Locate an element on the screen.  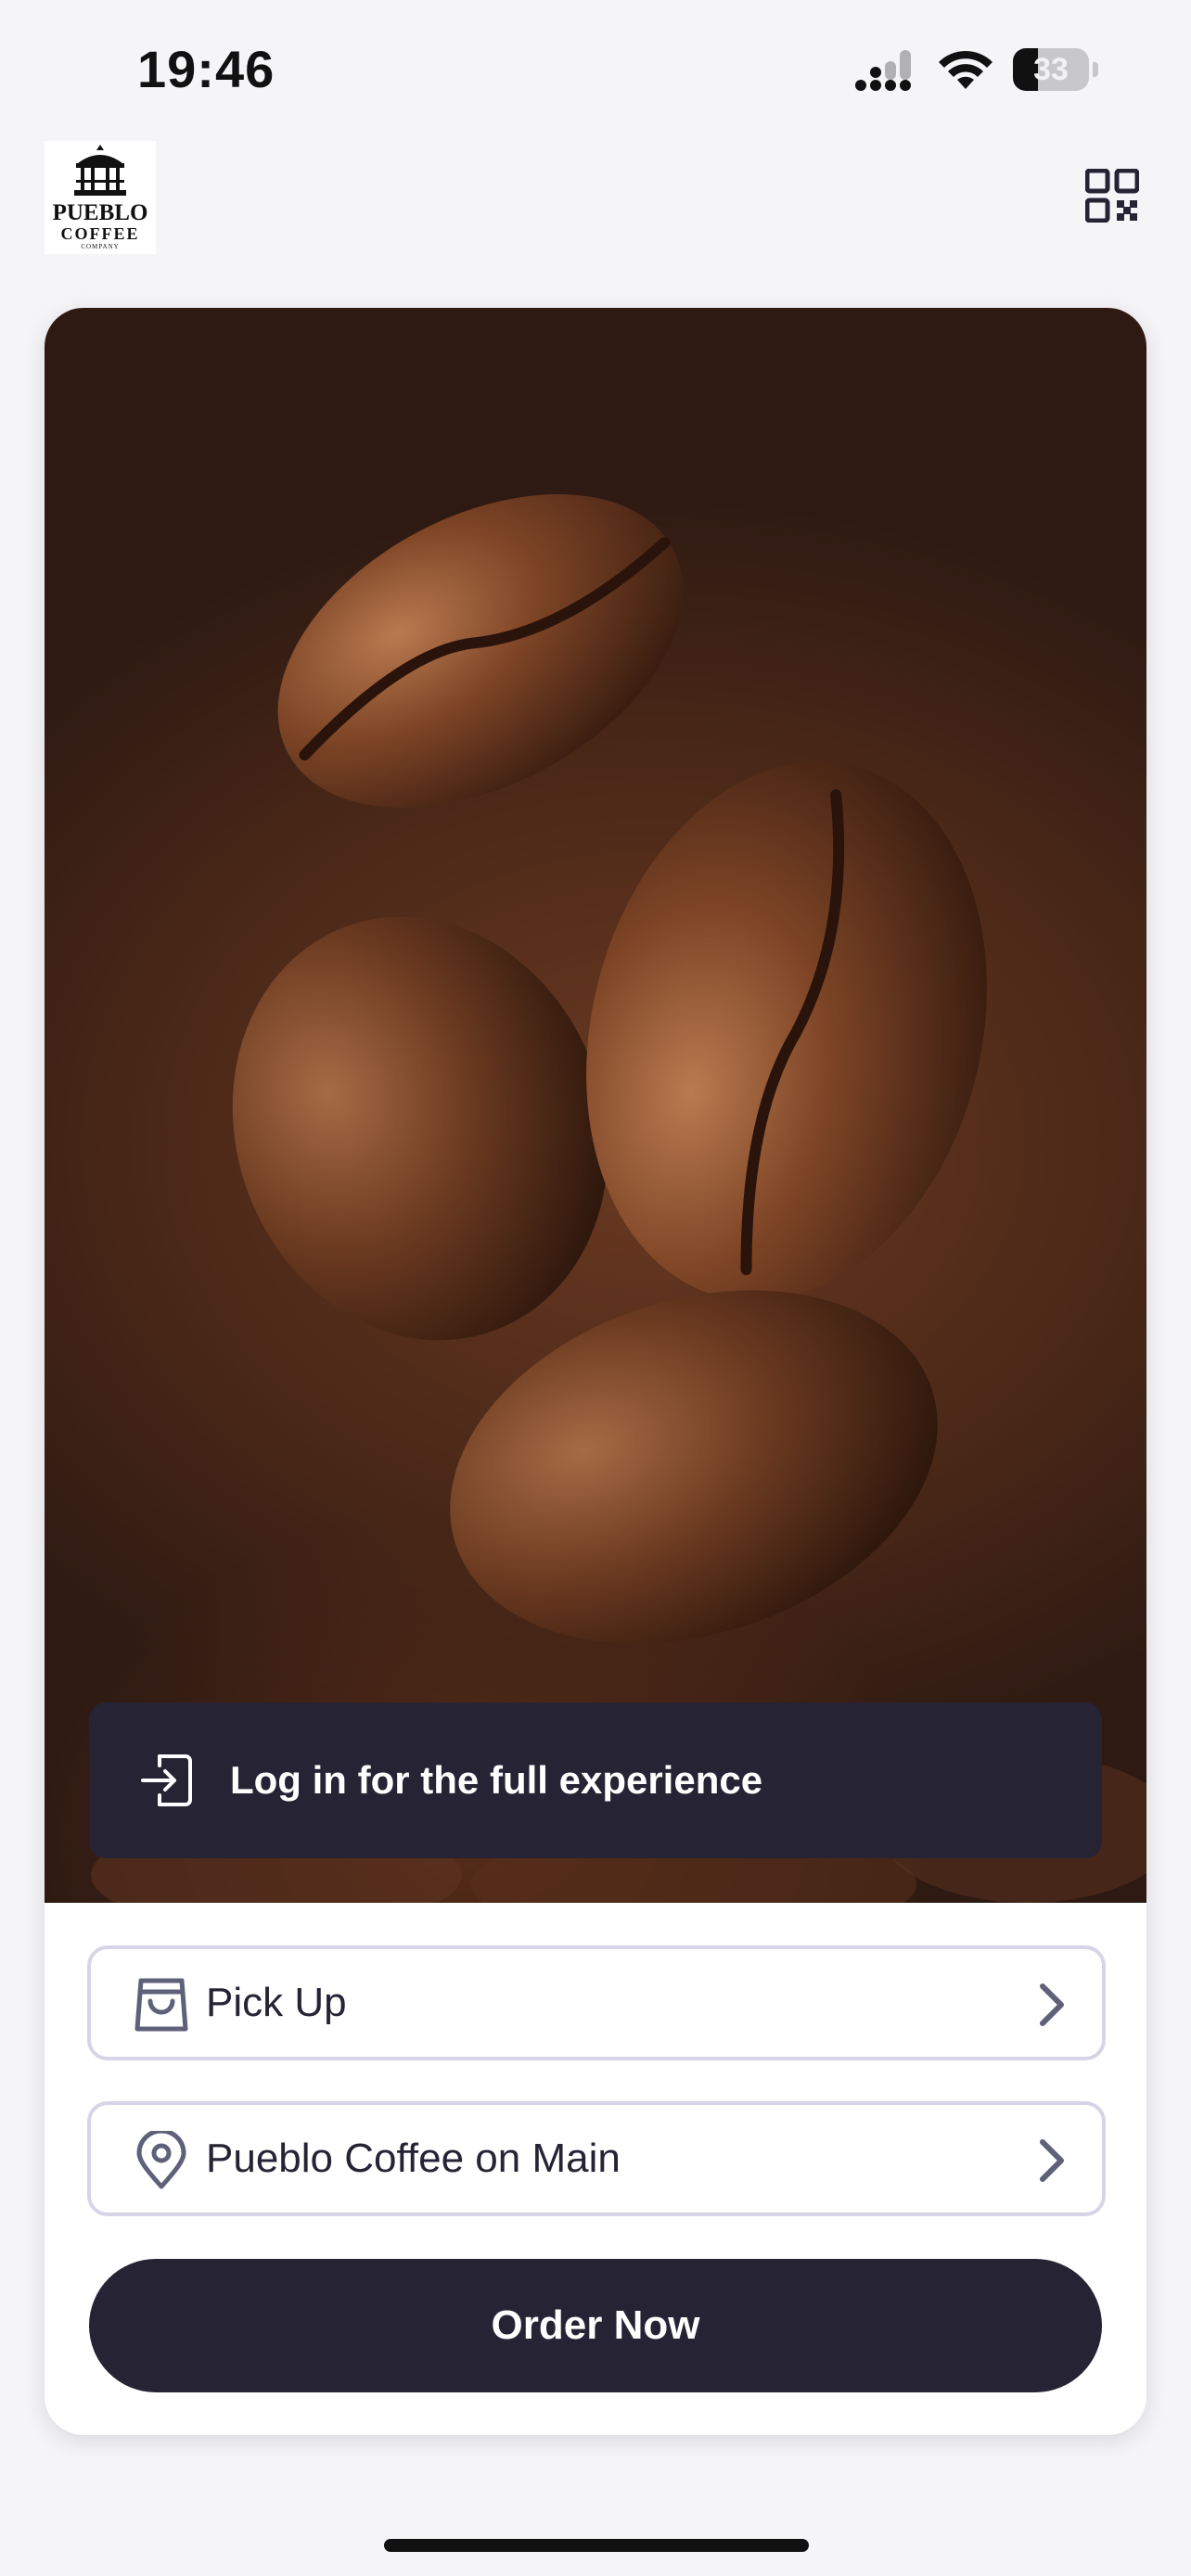
status-bar: 19:46 33 is located at coordinates (595, 69).